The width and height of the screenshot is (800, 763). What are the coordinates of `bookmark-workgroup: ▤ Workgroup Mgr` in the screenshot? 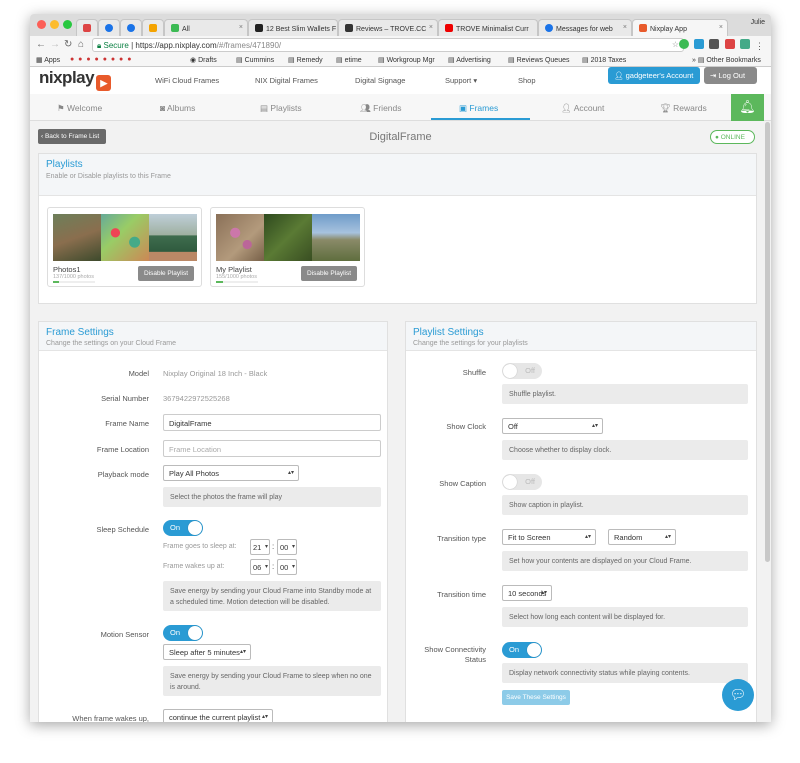 It's located at (406, 60).